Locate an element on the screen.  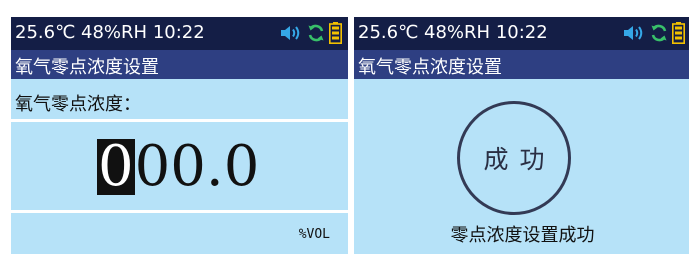
cursor-digit: 0 is located at coordinates (116, 167).